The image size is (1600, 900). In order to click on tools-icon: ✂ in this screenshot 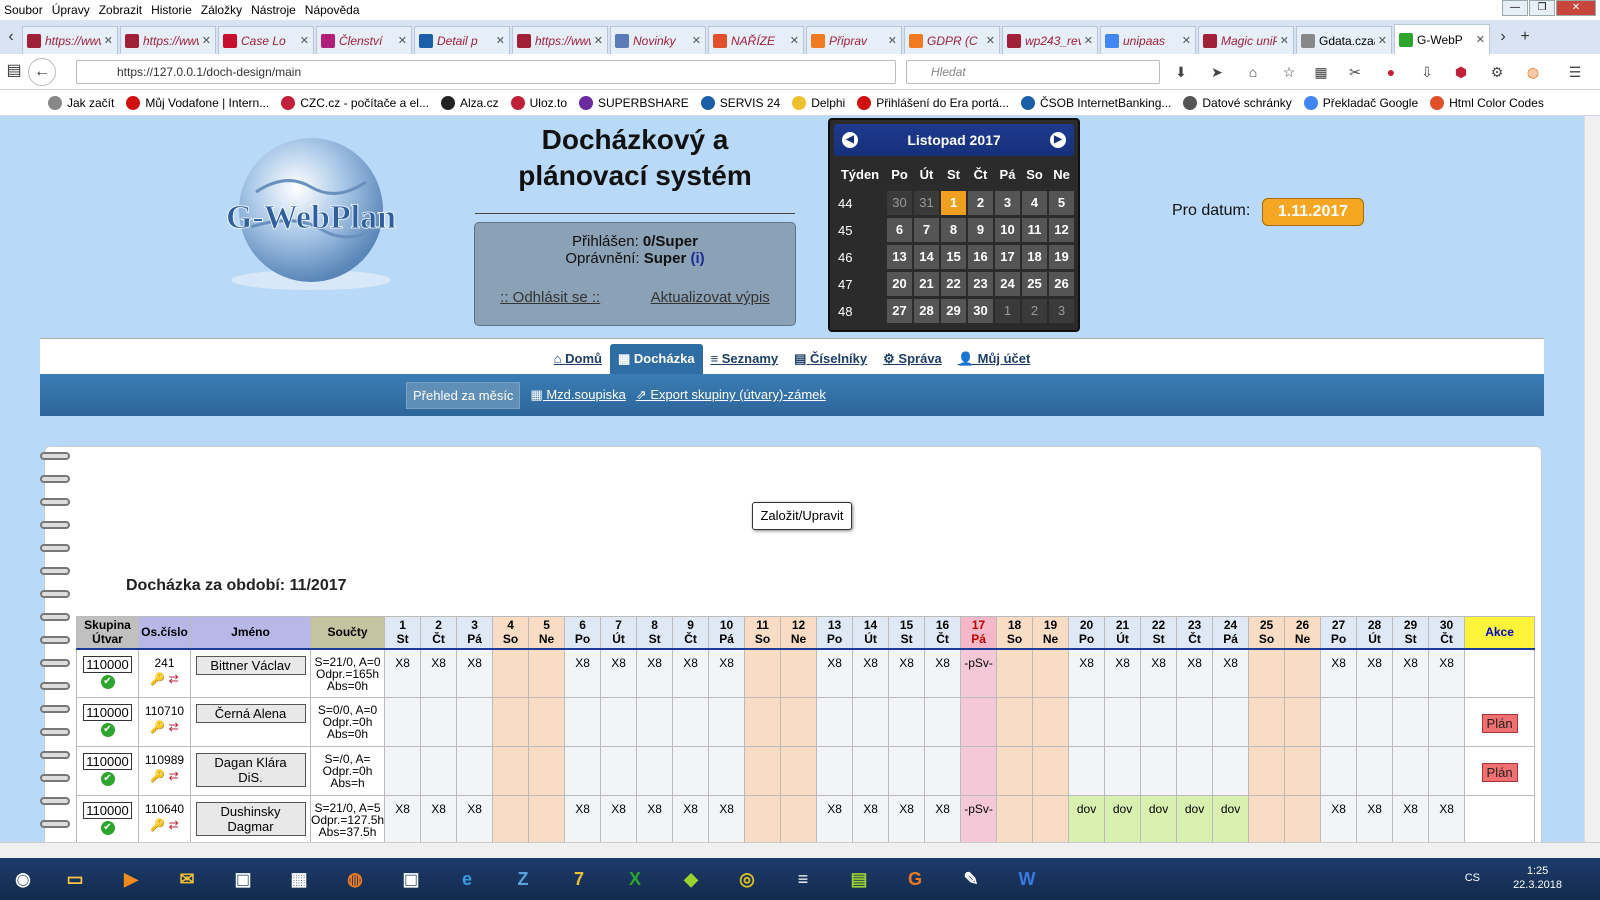, I will do `click(1355, 72)`.